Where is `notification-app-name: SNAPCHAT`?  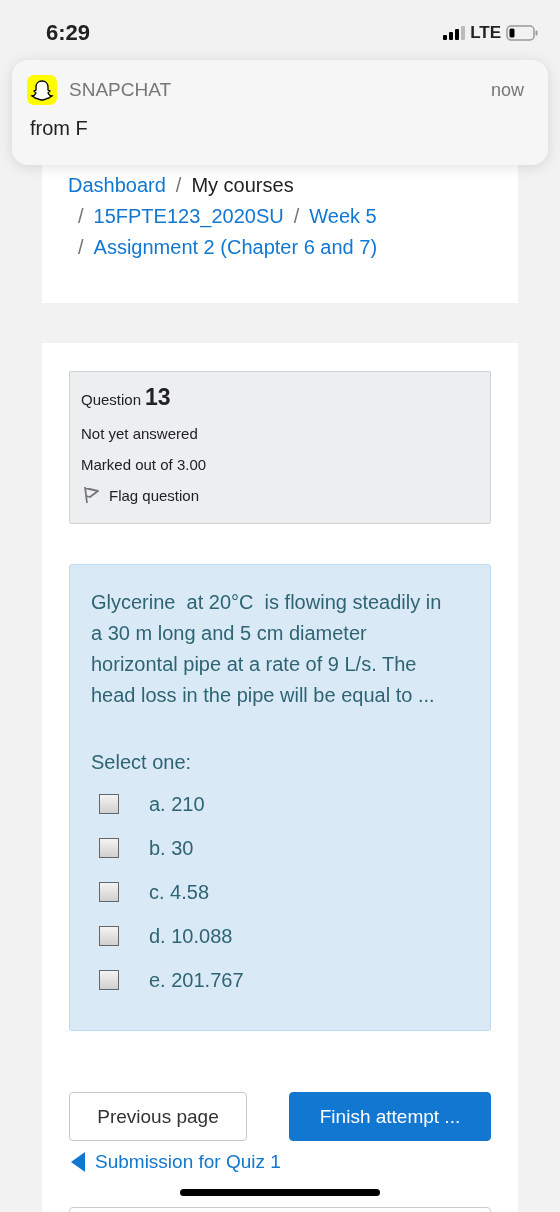
notification-app-name: SNAPCHAT is located at coordinates (120, 90).